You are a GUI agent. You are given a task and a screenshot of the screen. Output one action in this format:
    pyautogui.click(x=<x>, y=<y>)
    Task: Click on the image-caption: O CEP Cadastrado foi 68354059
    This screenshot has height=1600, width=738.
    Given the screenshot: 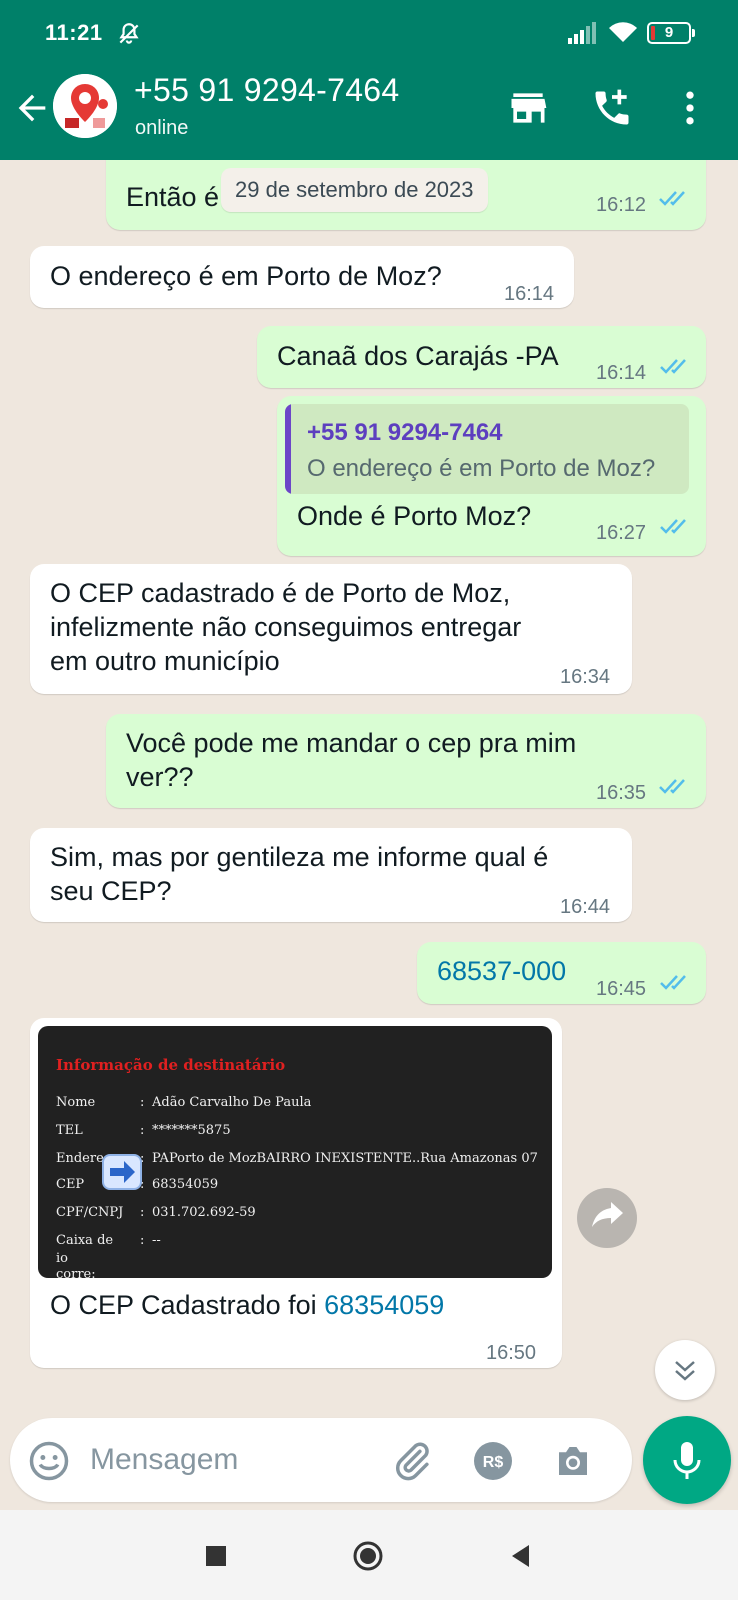 What is the action you would take?
    pyautogui.click(x=247, y=1305)
    